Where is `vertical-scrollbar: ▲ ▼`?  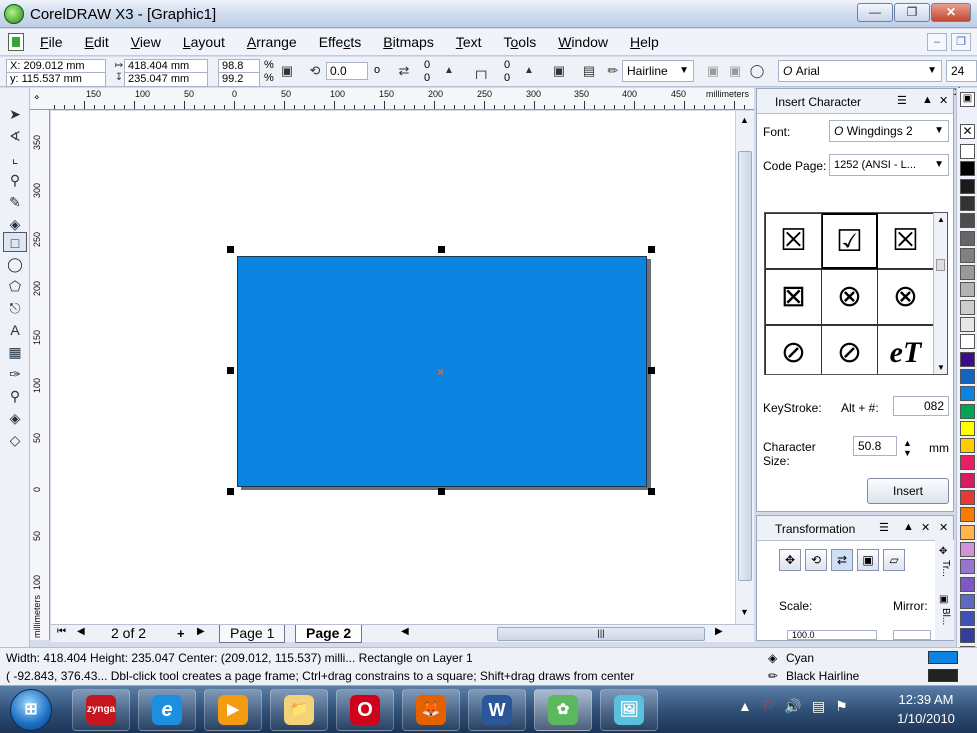 vertical-scrollbar: ▲ ▼ is located at coordinates (744, 367).